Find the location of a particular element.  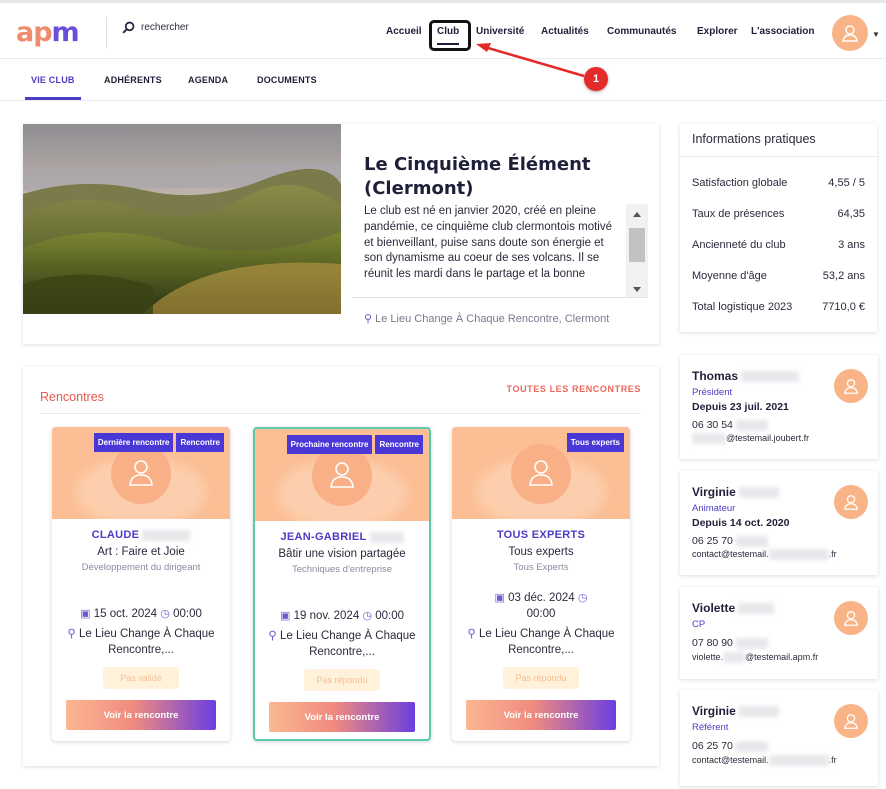

scroll-down-icon is located at coordinates (637, 289).